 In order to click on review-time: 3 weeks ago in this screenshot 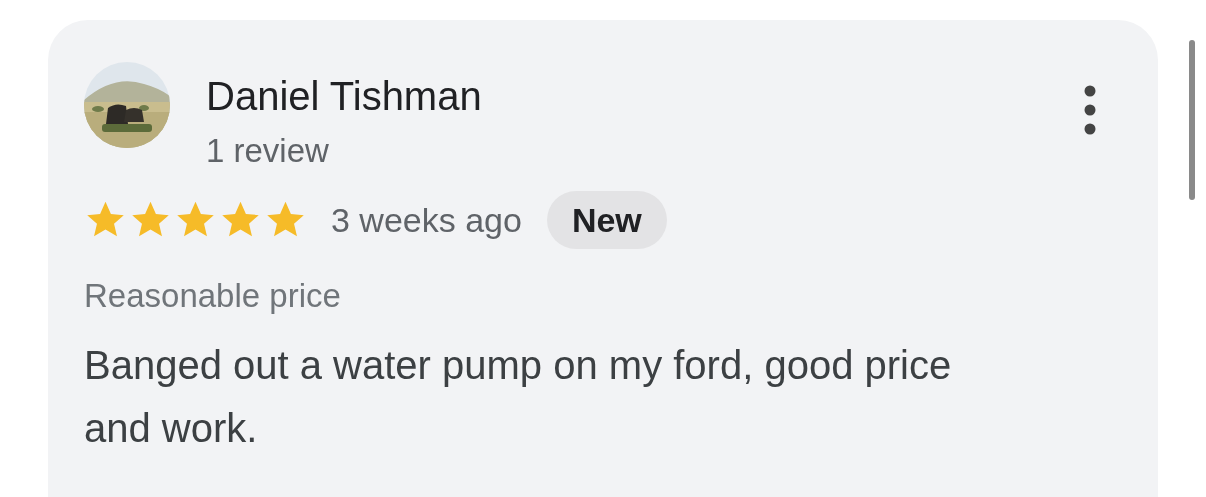, I will do `click(426, 220)`.